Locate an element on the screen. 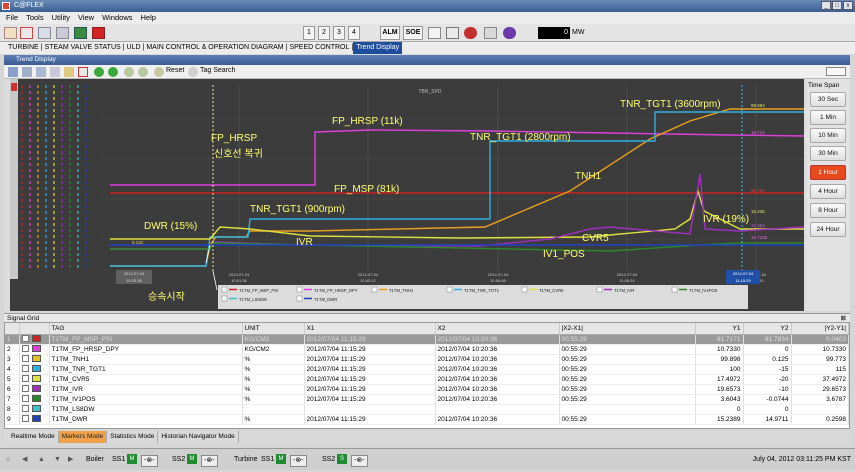 The height and width of the screenshot is (472, 855). minimize-button: _ is located at coordinates (826, 5).